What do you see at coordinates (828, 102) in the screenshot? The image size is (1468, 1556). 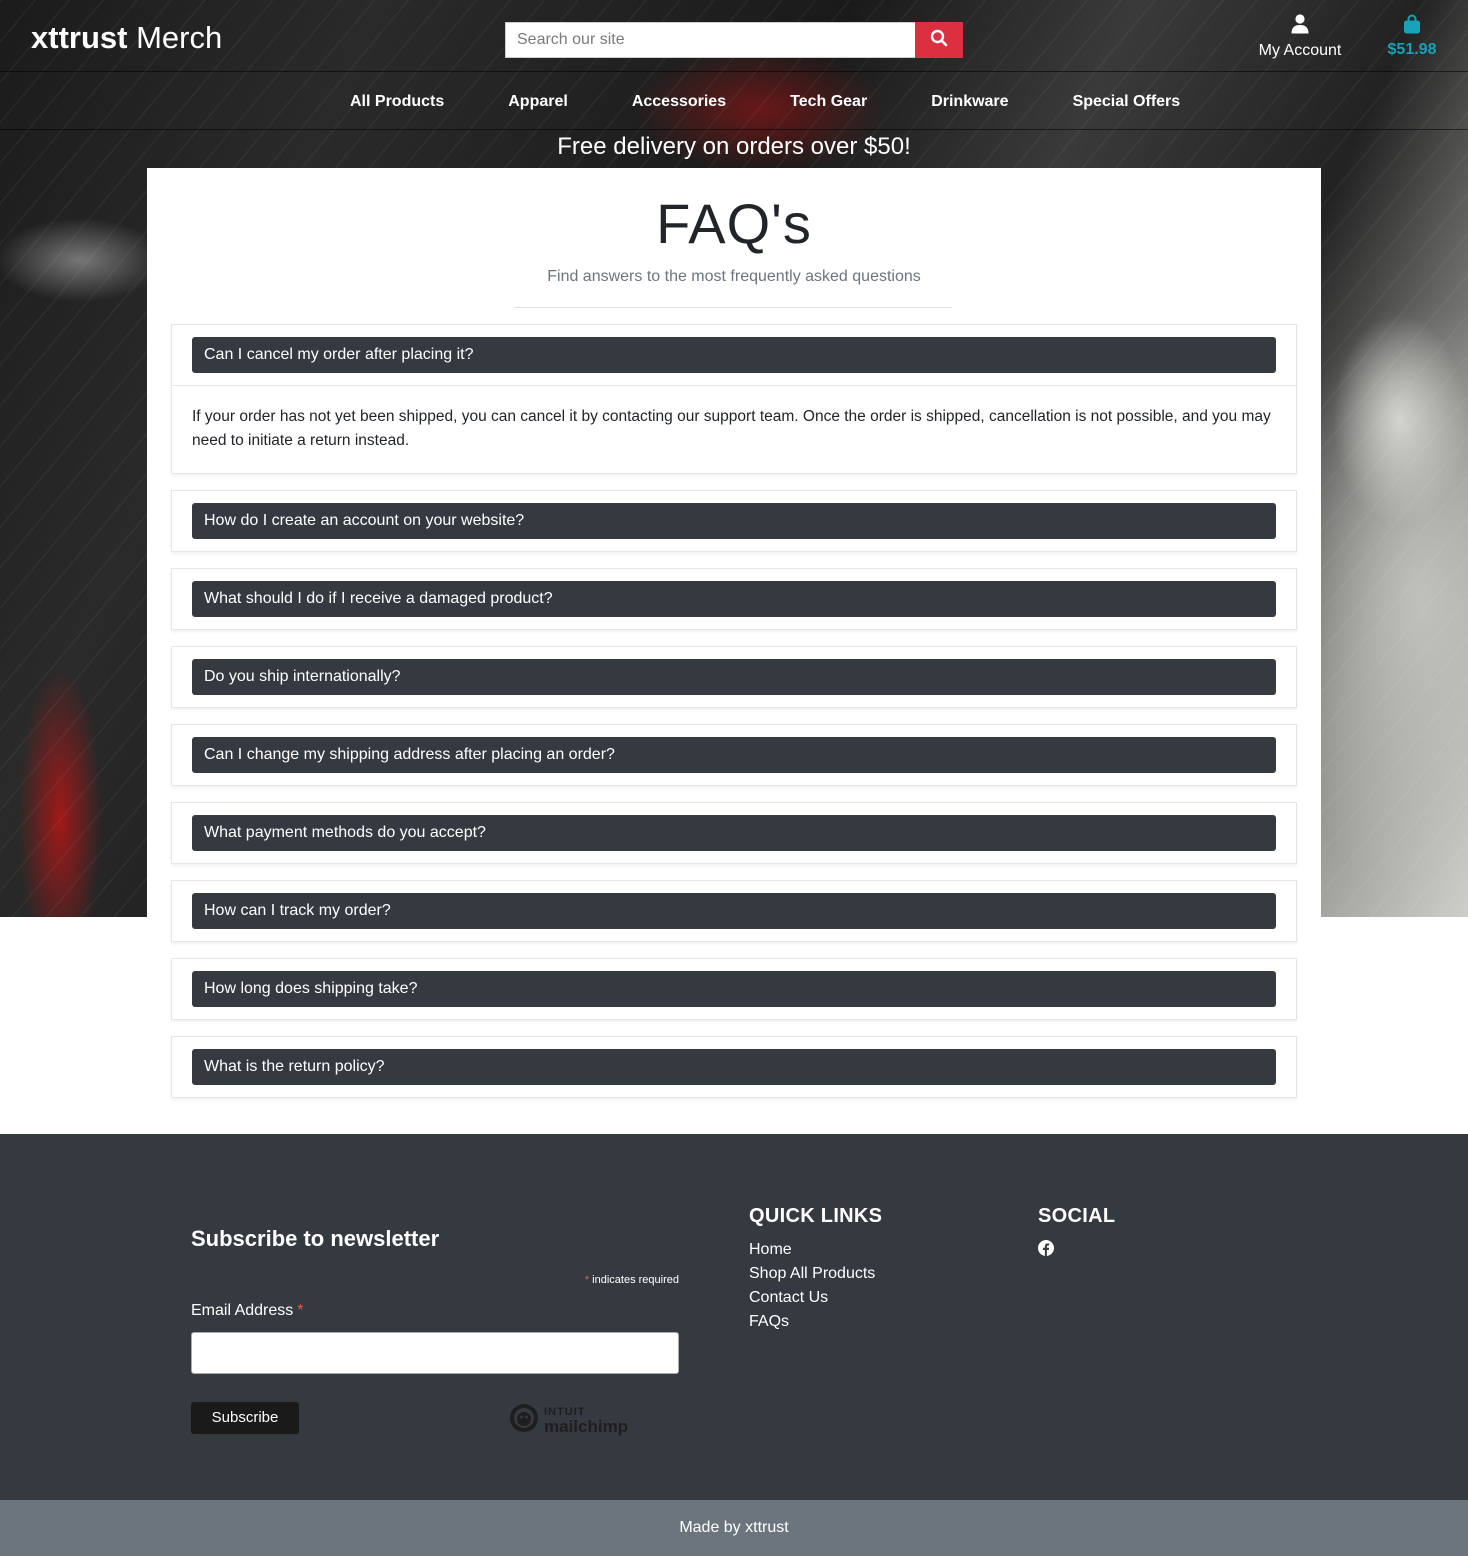 I see `nav-tech-gear: Tech Gear` at bounding box center [828, 102].